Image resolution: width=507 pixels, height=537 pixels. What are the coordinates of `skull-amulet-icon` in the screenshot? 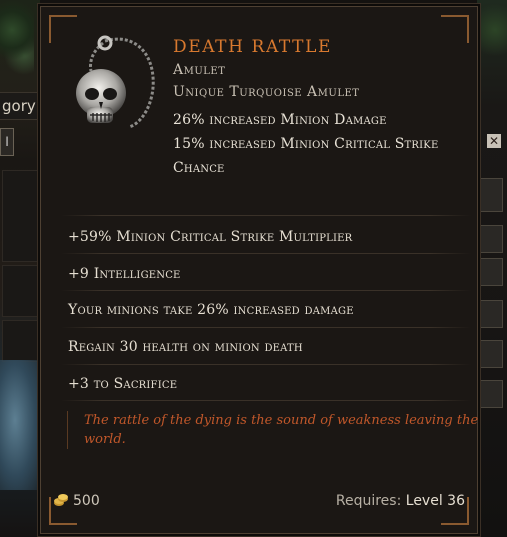 It's located at (115, 82).